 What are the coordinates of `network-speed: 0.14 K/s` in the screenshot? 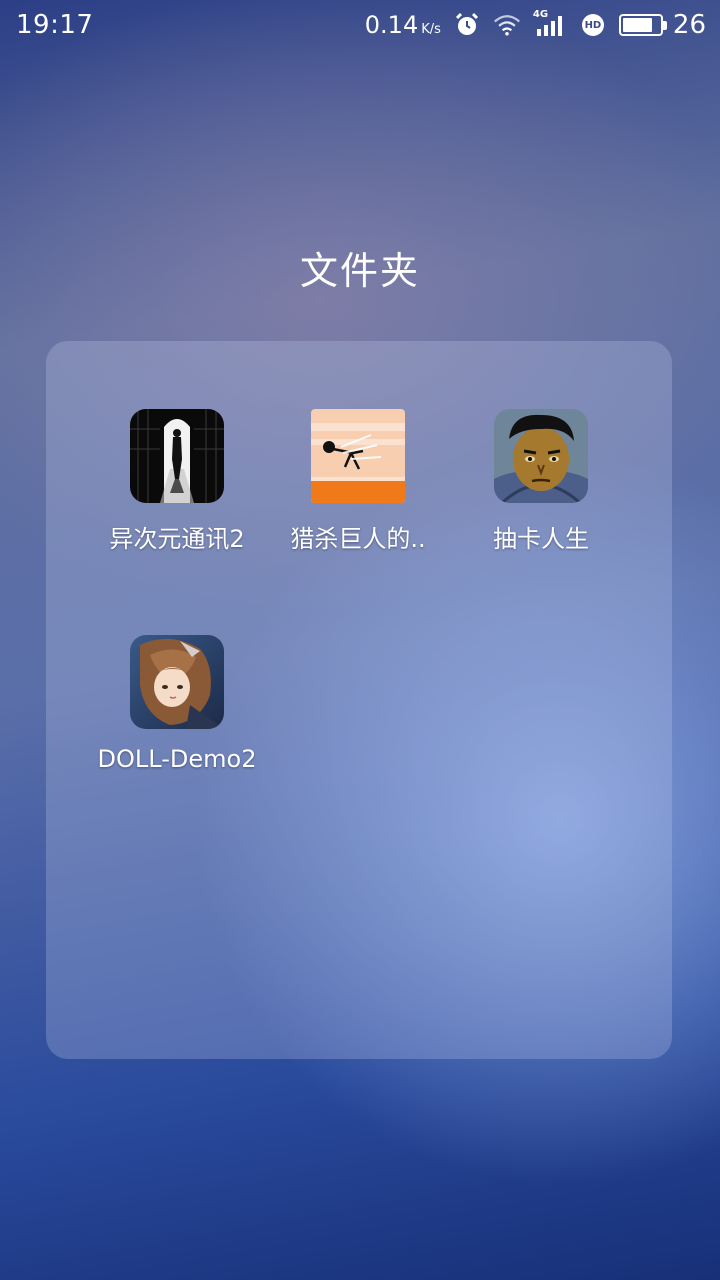 It's located at (403, 25).